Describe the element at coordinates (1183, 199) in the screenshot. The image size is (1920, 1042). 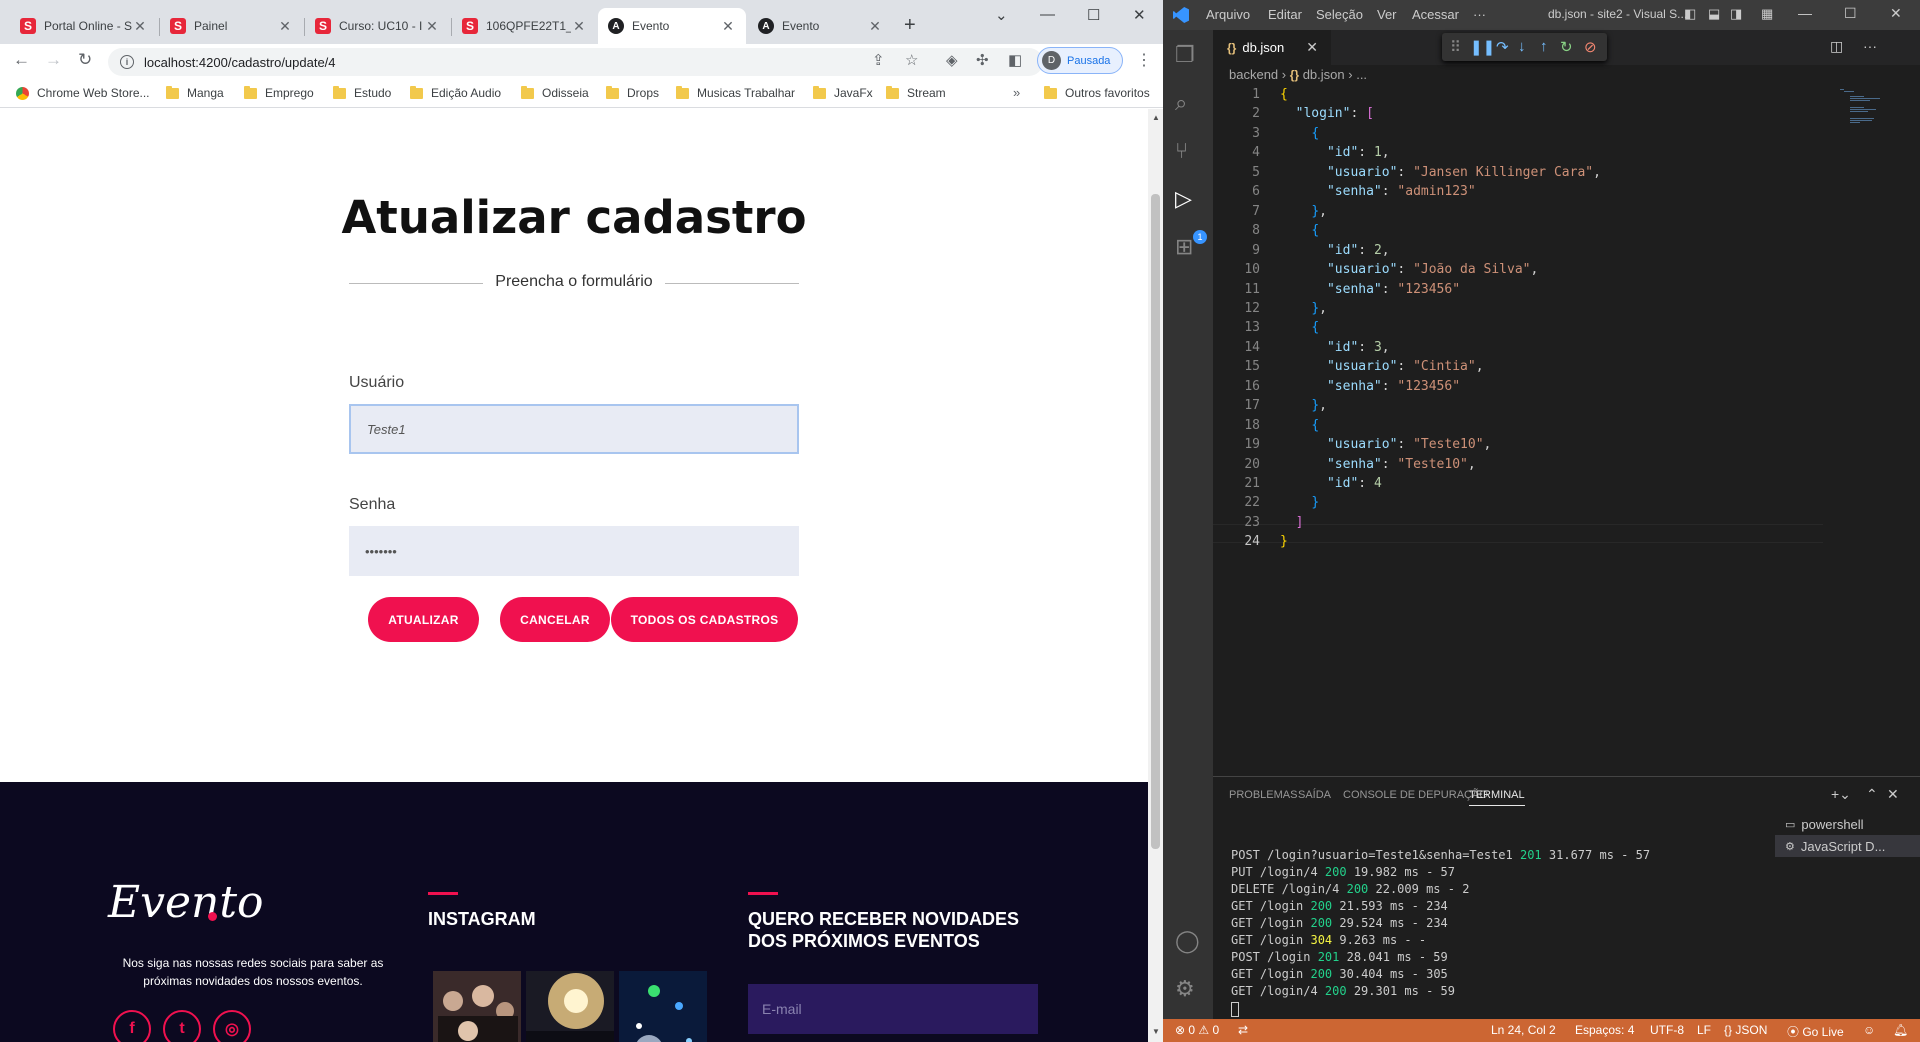
I see `run-debug-icon: ▷` at that location.